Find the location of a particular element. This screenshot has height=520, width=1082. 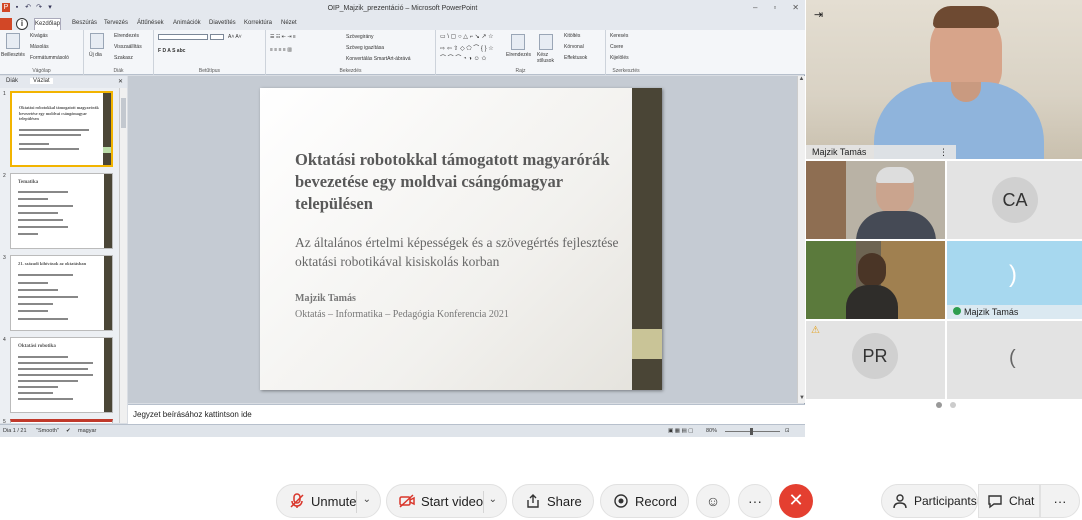

tab-kezdolap: Kezdőlap is located at coordinates (48, 24).